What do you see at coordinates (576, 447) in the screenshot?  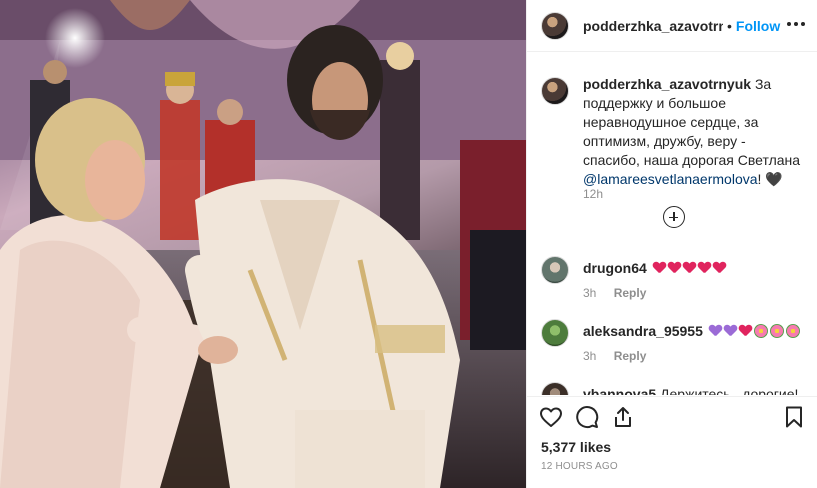 I see `likes-count: 5,377 likes` at bounding box center [576, 447].